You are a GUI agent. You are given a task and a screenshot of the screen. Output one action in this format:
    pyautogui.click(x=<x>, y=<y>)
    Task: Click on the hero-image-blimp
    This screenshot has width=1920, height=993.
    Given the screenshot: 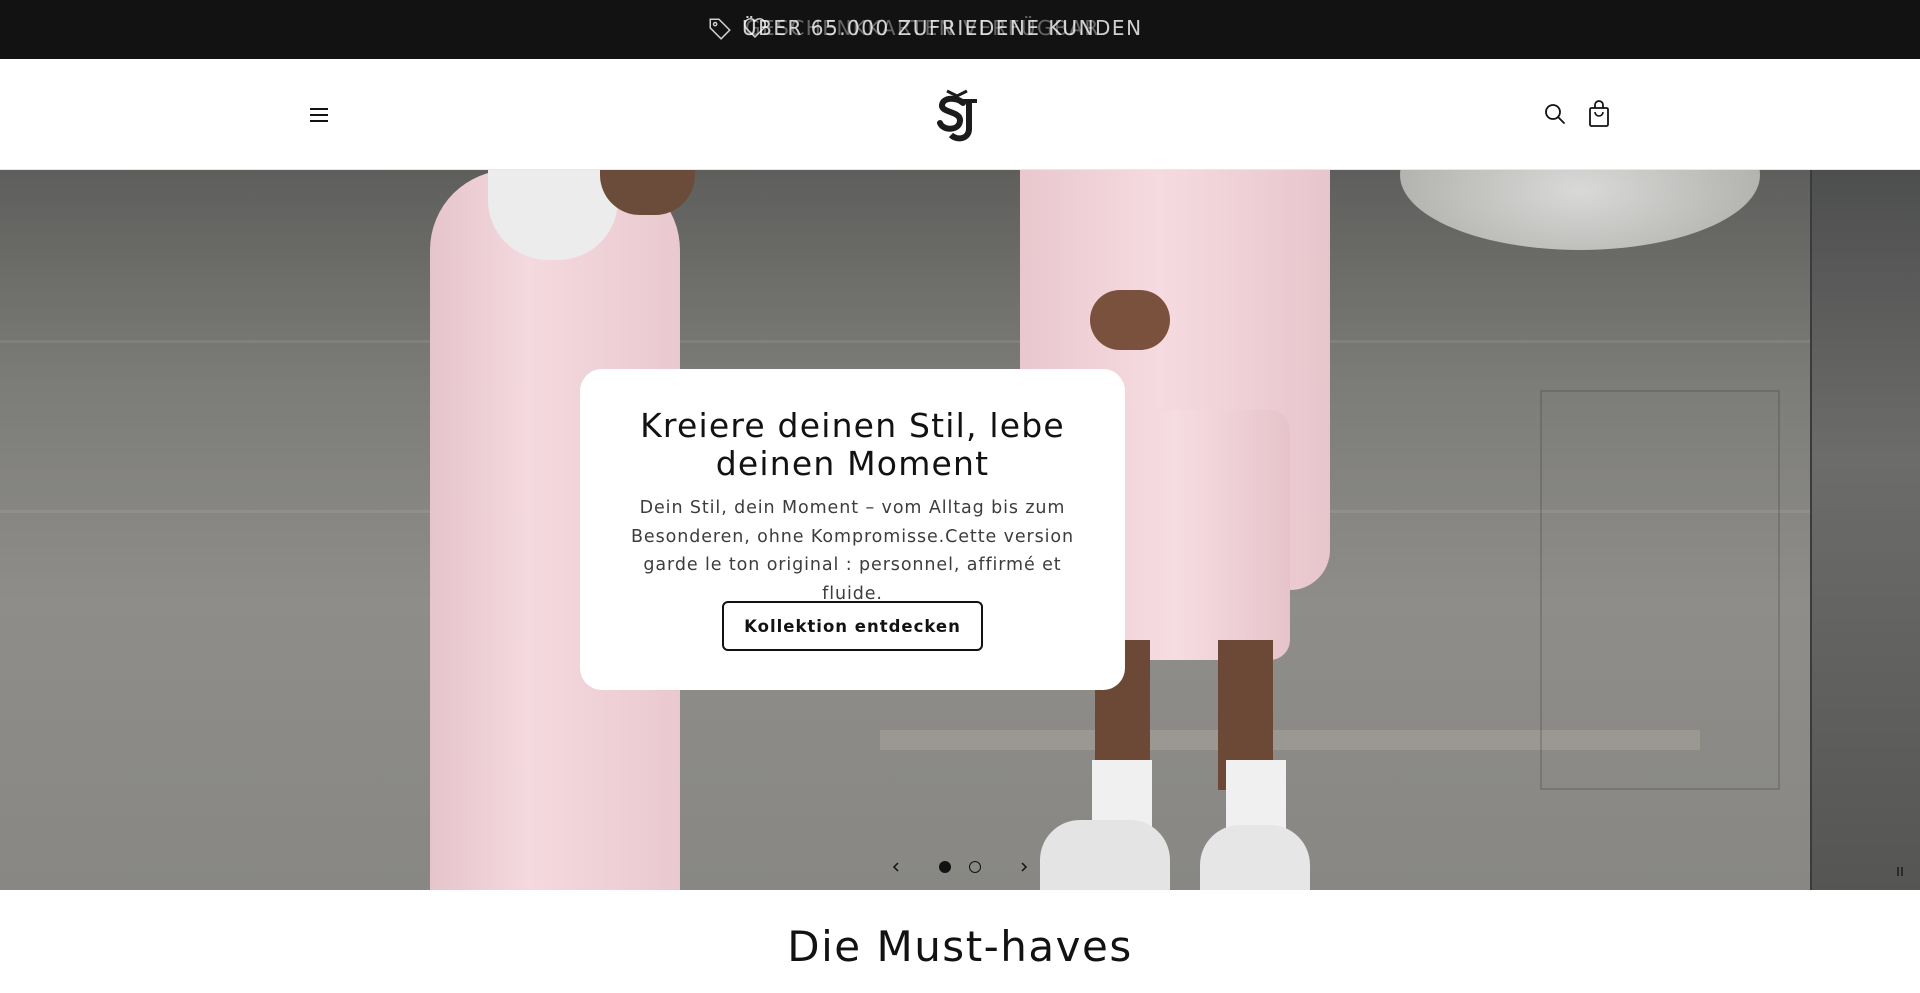 What is the action you would take?
    pyautogui.click(x=1580, y=210)
    